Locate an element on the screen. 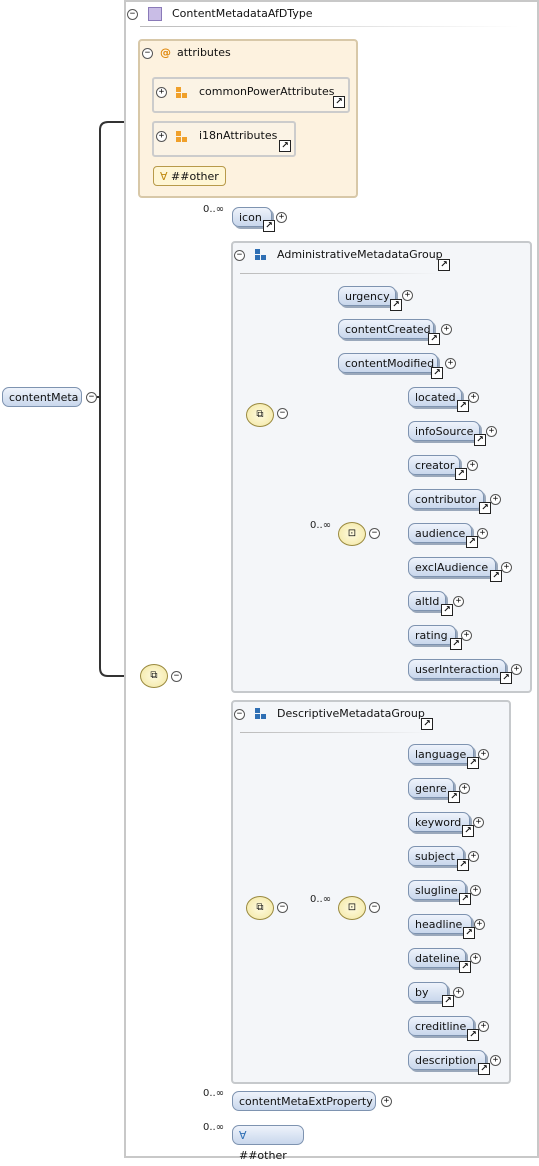 The width and height of the screenshot is (539, 1166). complex-type-icon is located at coordinates (155, 14).